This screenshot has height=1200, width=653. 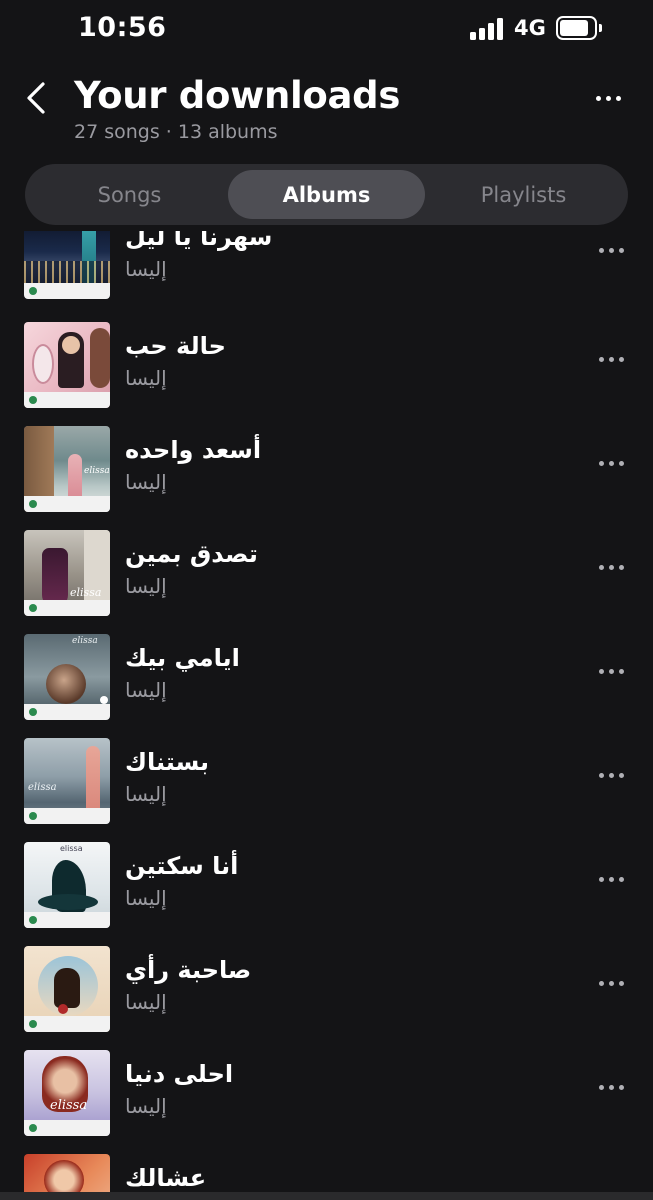 I want to click on album-title: صاحبة رأي, so click(x=188, y=970).